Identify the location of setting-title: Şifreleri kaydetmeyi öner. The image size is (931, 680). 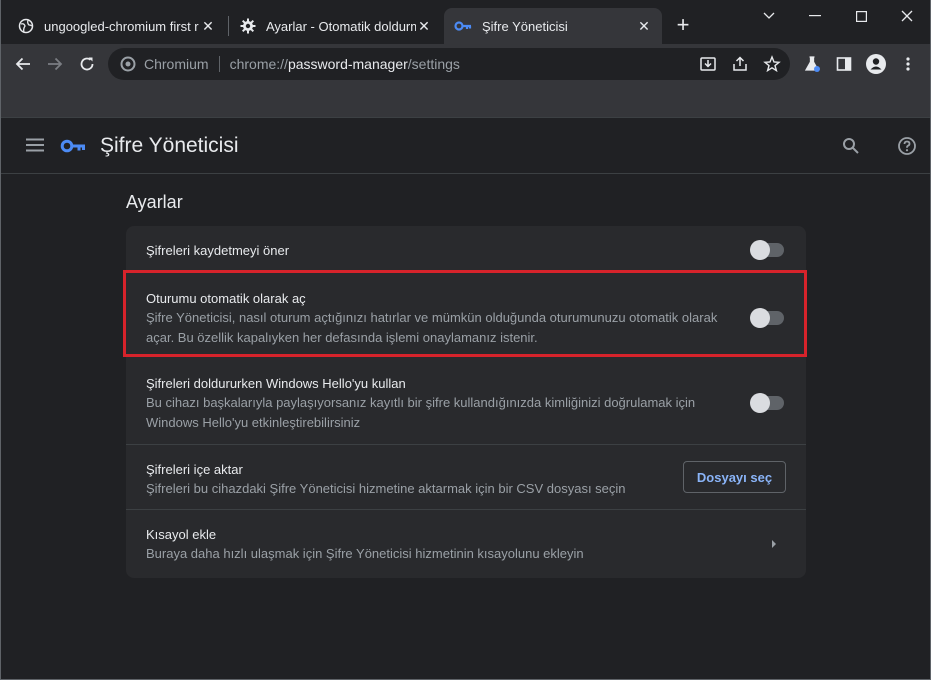
(218, 250).